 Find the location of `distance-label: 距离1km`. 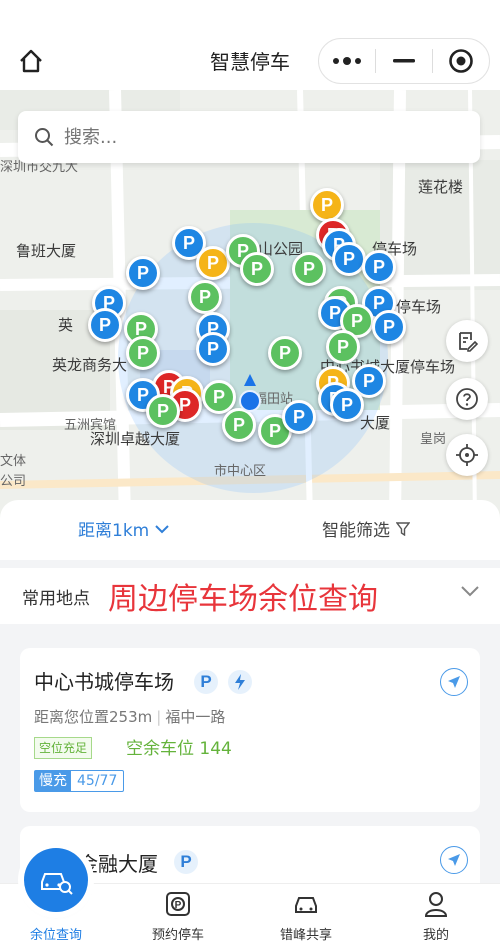

distance-label: 距离1km is located at coordinates (114, 531).